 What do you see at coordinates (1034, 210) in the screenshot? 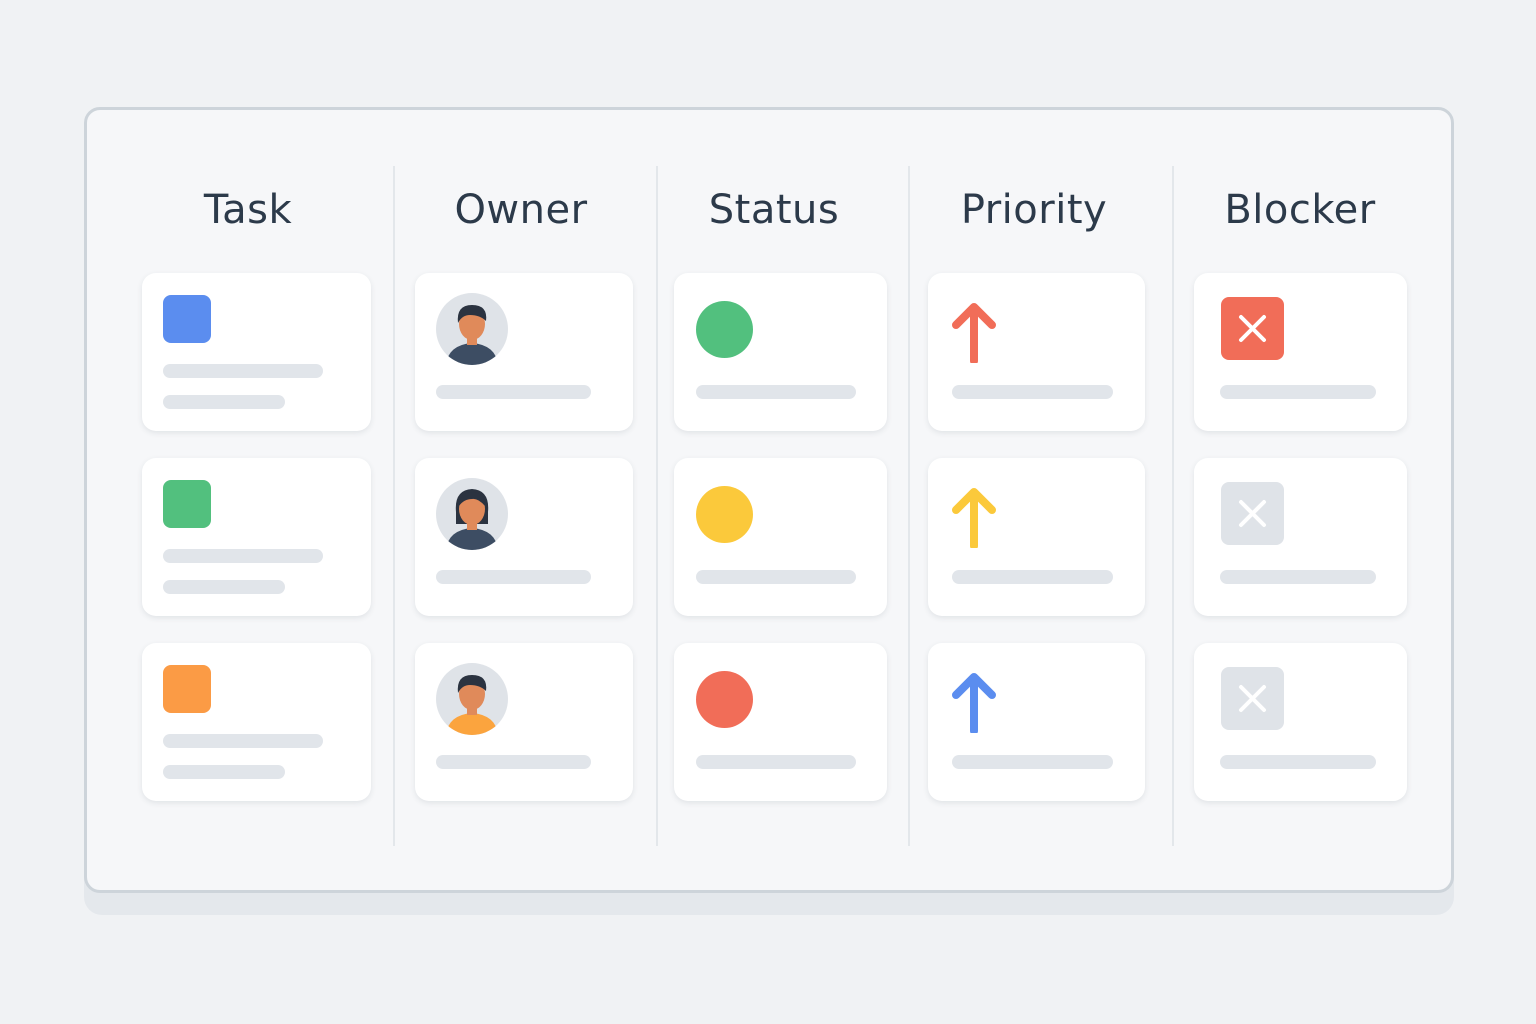
I see `column-header-priority: Priority` at bounding box center [1034, 210].